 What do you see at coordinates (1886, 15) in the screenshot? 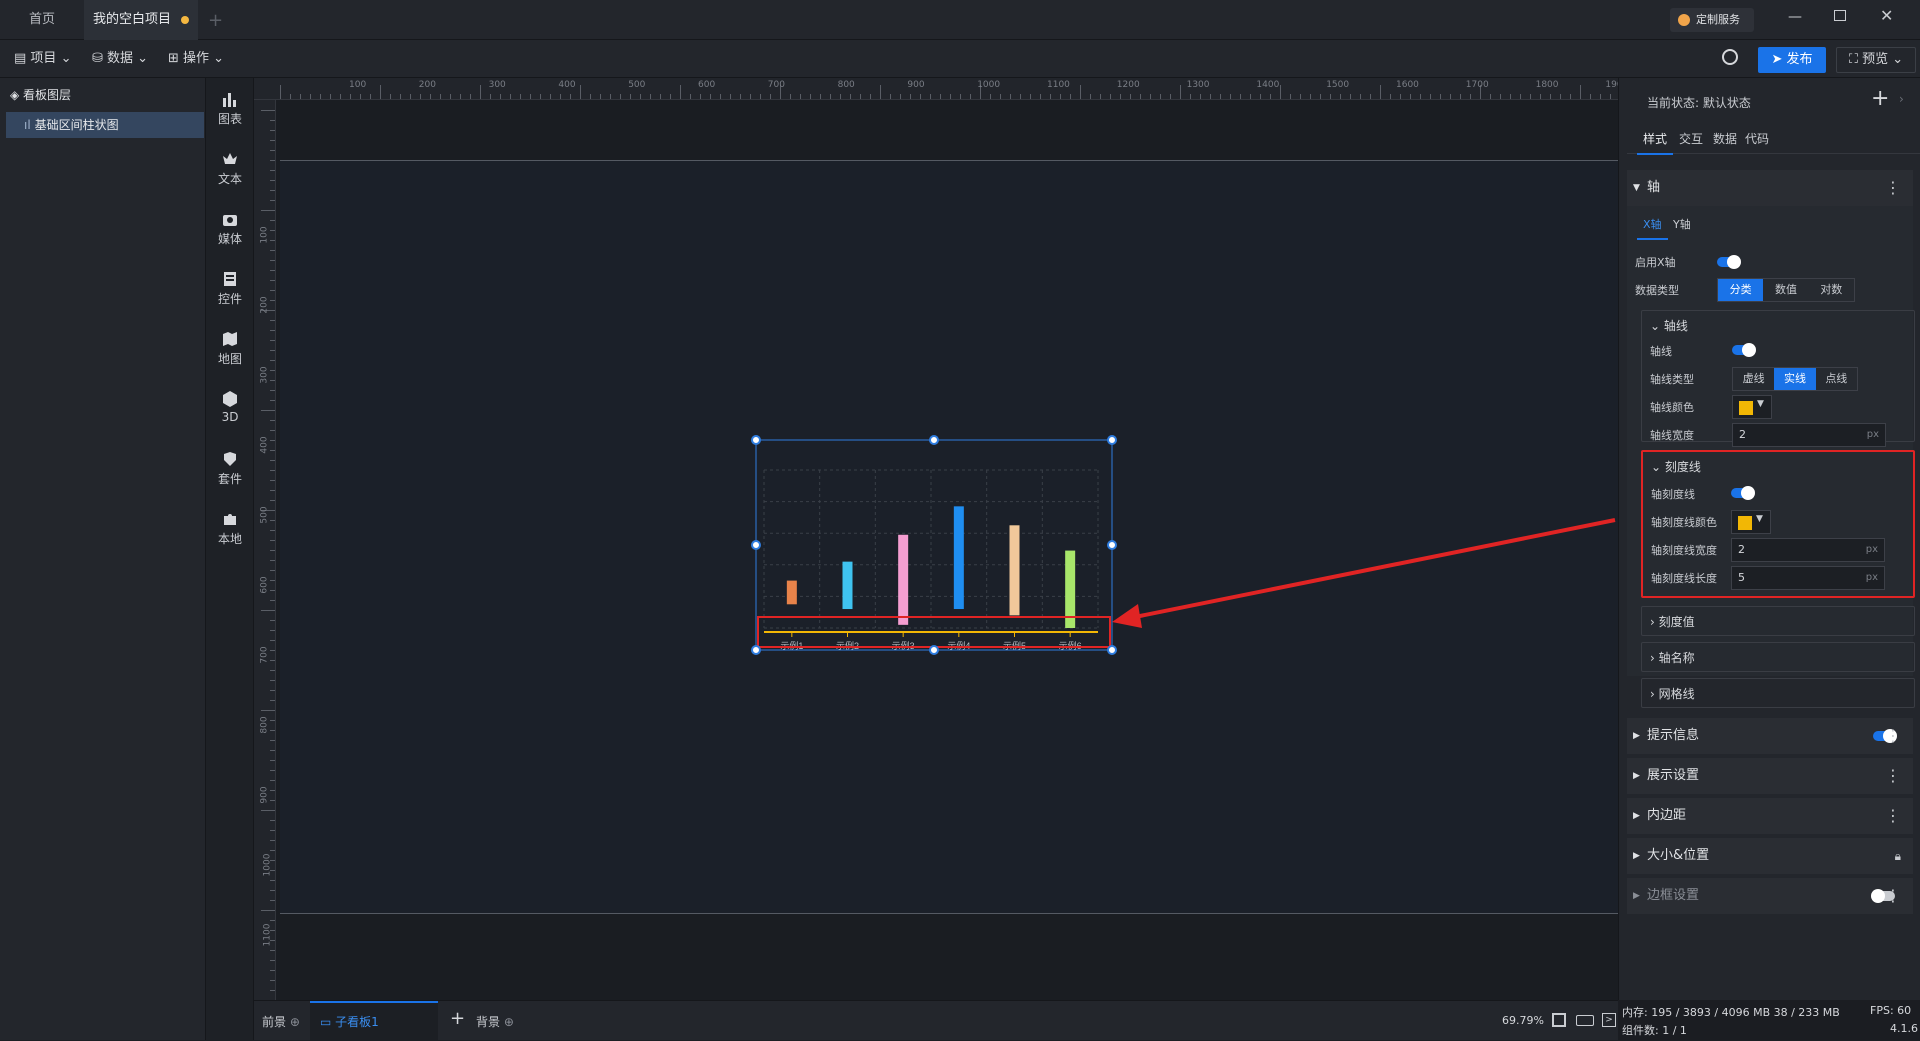
I see `close-icon: ✕` at bounding box center [1886, 15].